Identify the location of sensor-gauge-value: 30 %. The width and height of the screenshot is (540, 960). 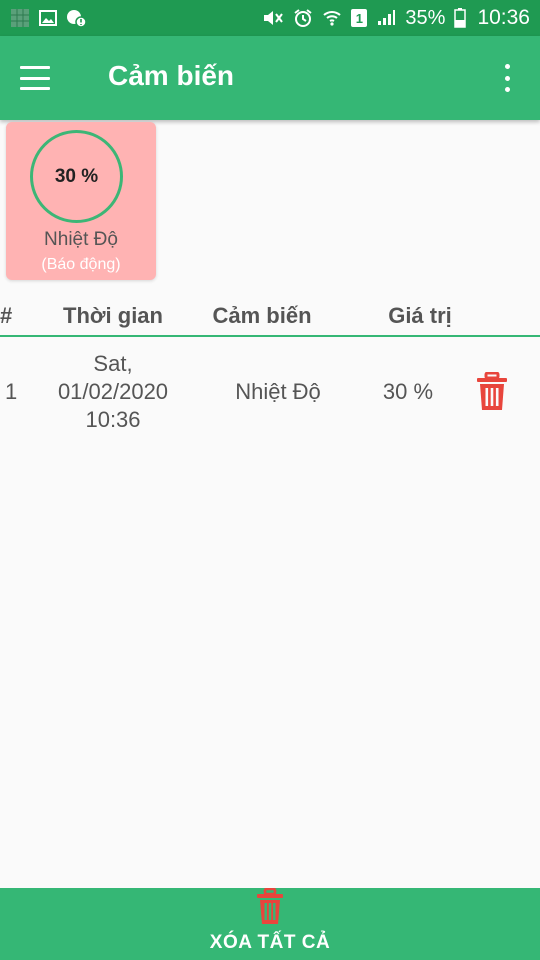
(76, 176).